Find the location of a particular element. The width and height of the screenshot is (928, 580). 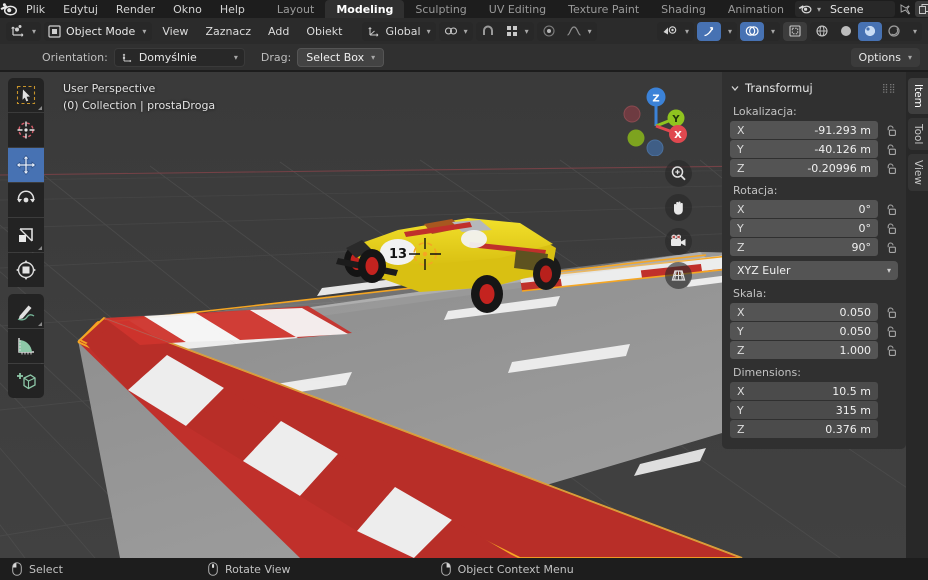

smooth-falloff-icon: ▾ is located at coordinates (579, 31).